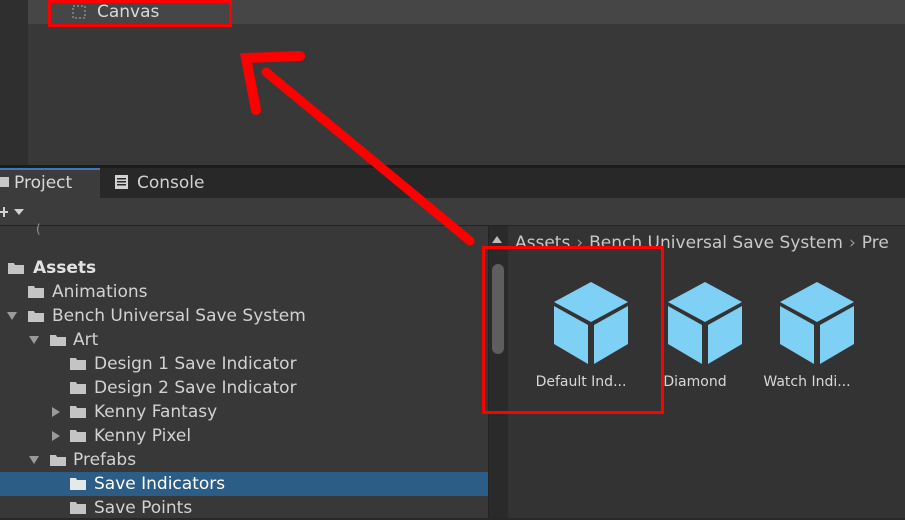 The image size is (905, 520). What do you see at coordinates (160, 484) in the screenshot?
I see `tree-item-label: Save Indicators` at bounding box center [160, 484].